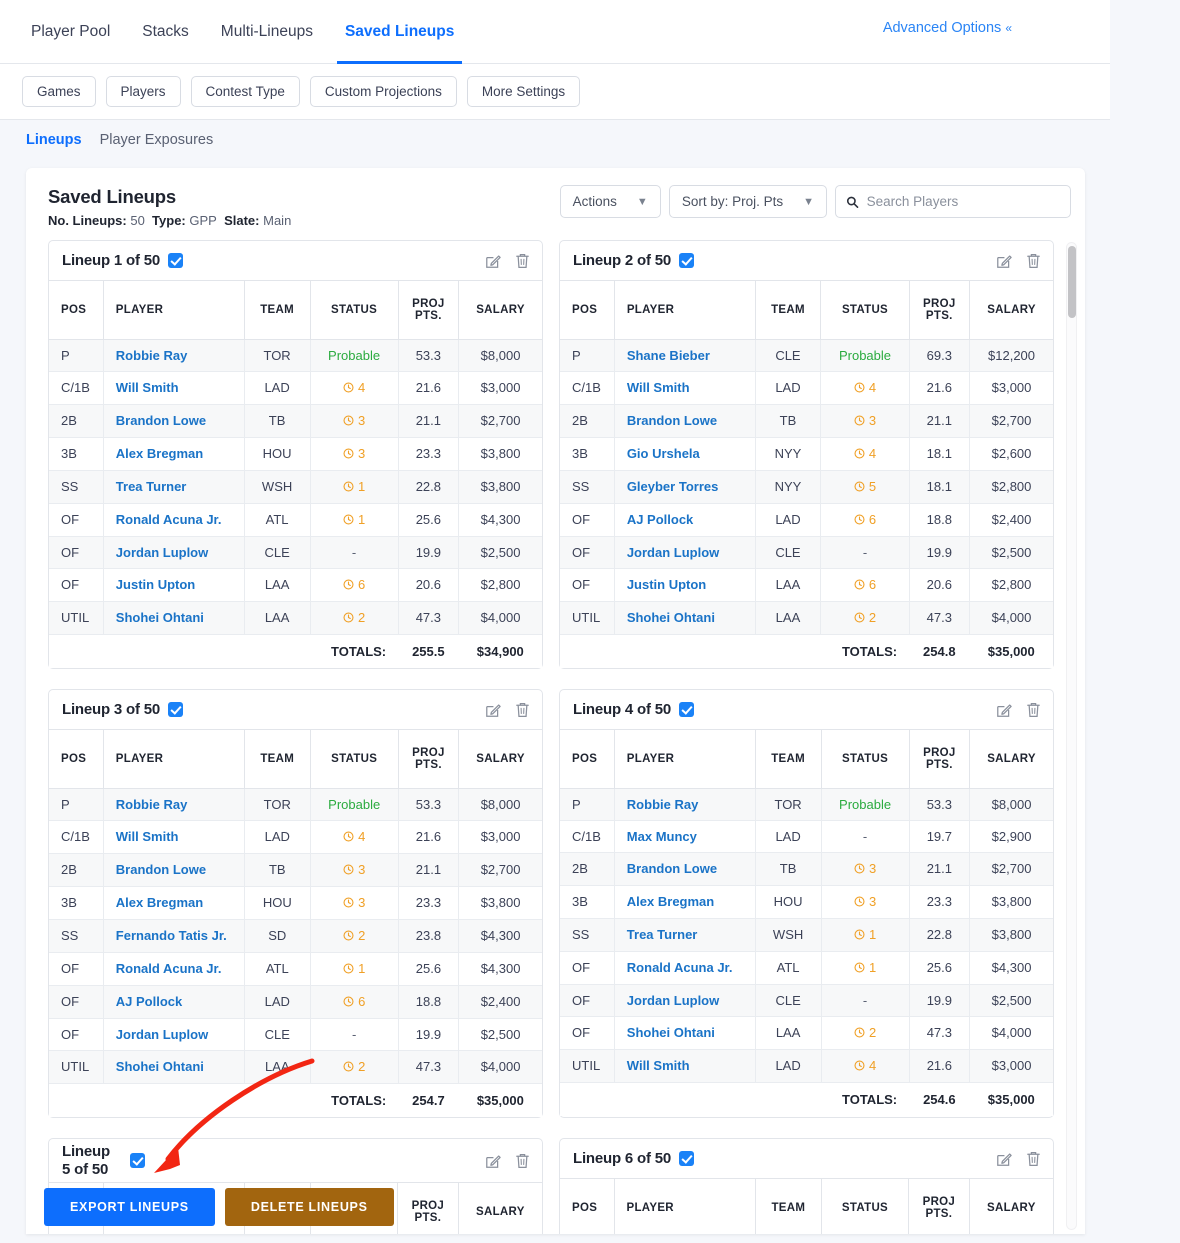 This screenshot has height=1243, width=1180. What do you see at coordinates (399, 32) in the screenshot?
I see `tab-saved-lineups: Saved Lineups` at bounding box center [399, 32].